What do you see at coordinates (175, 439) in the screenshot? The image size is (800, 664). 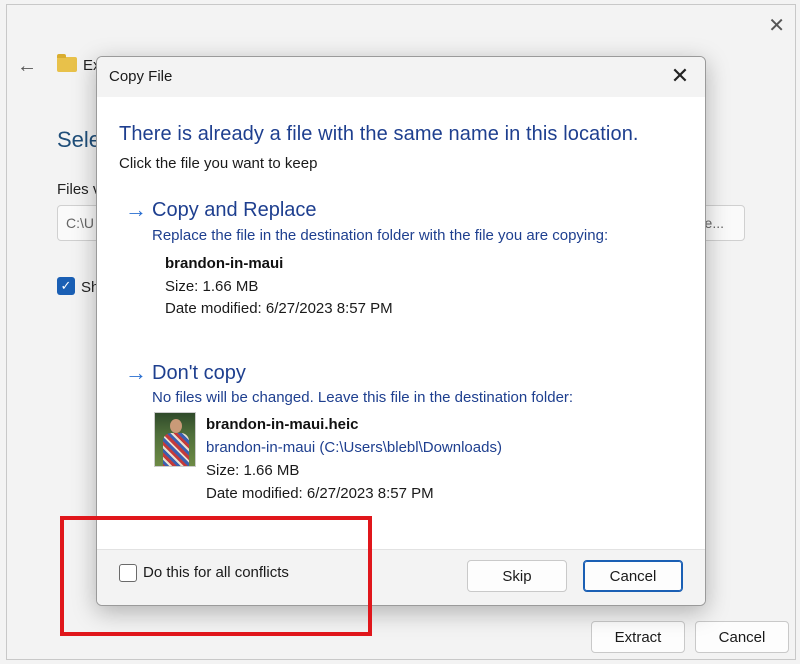 I see `file-thumbnail` at bounding box center [175, 439].